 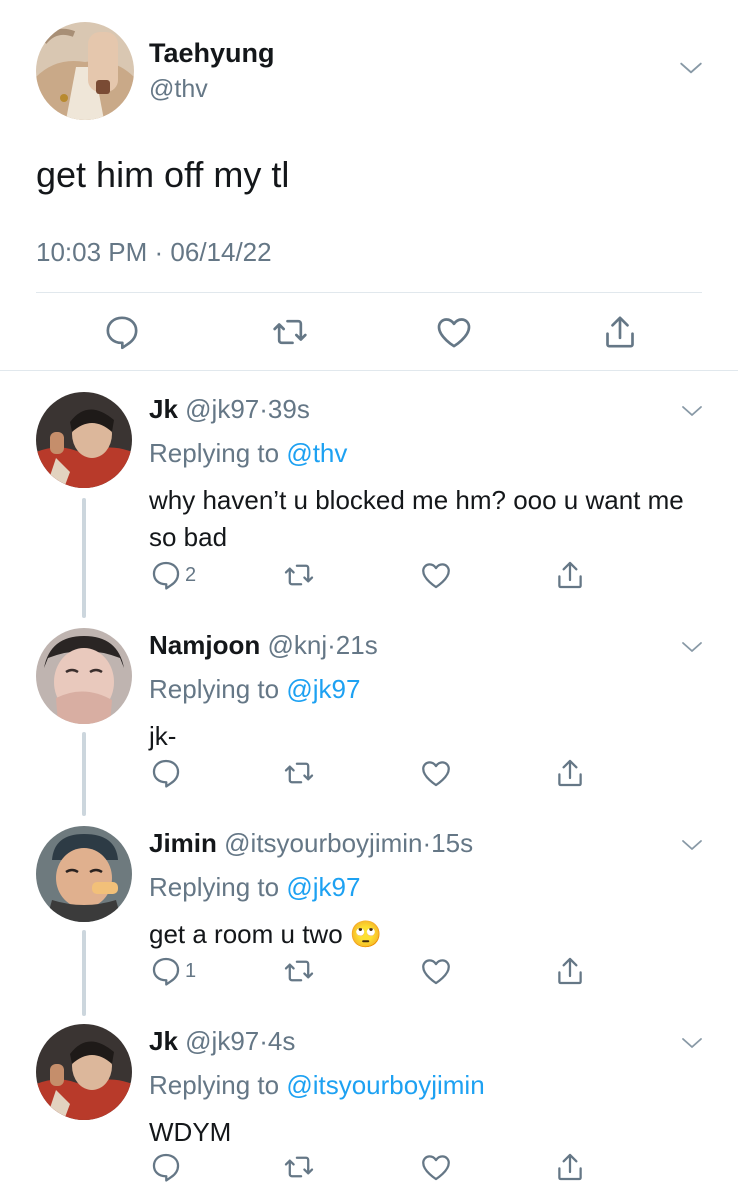 What do you see at coordinates (366, 934) in the screenshot?
I see `eye-roll-emoji: 🙄` at bounding box center [366, 934].